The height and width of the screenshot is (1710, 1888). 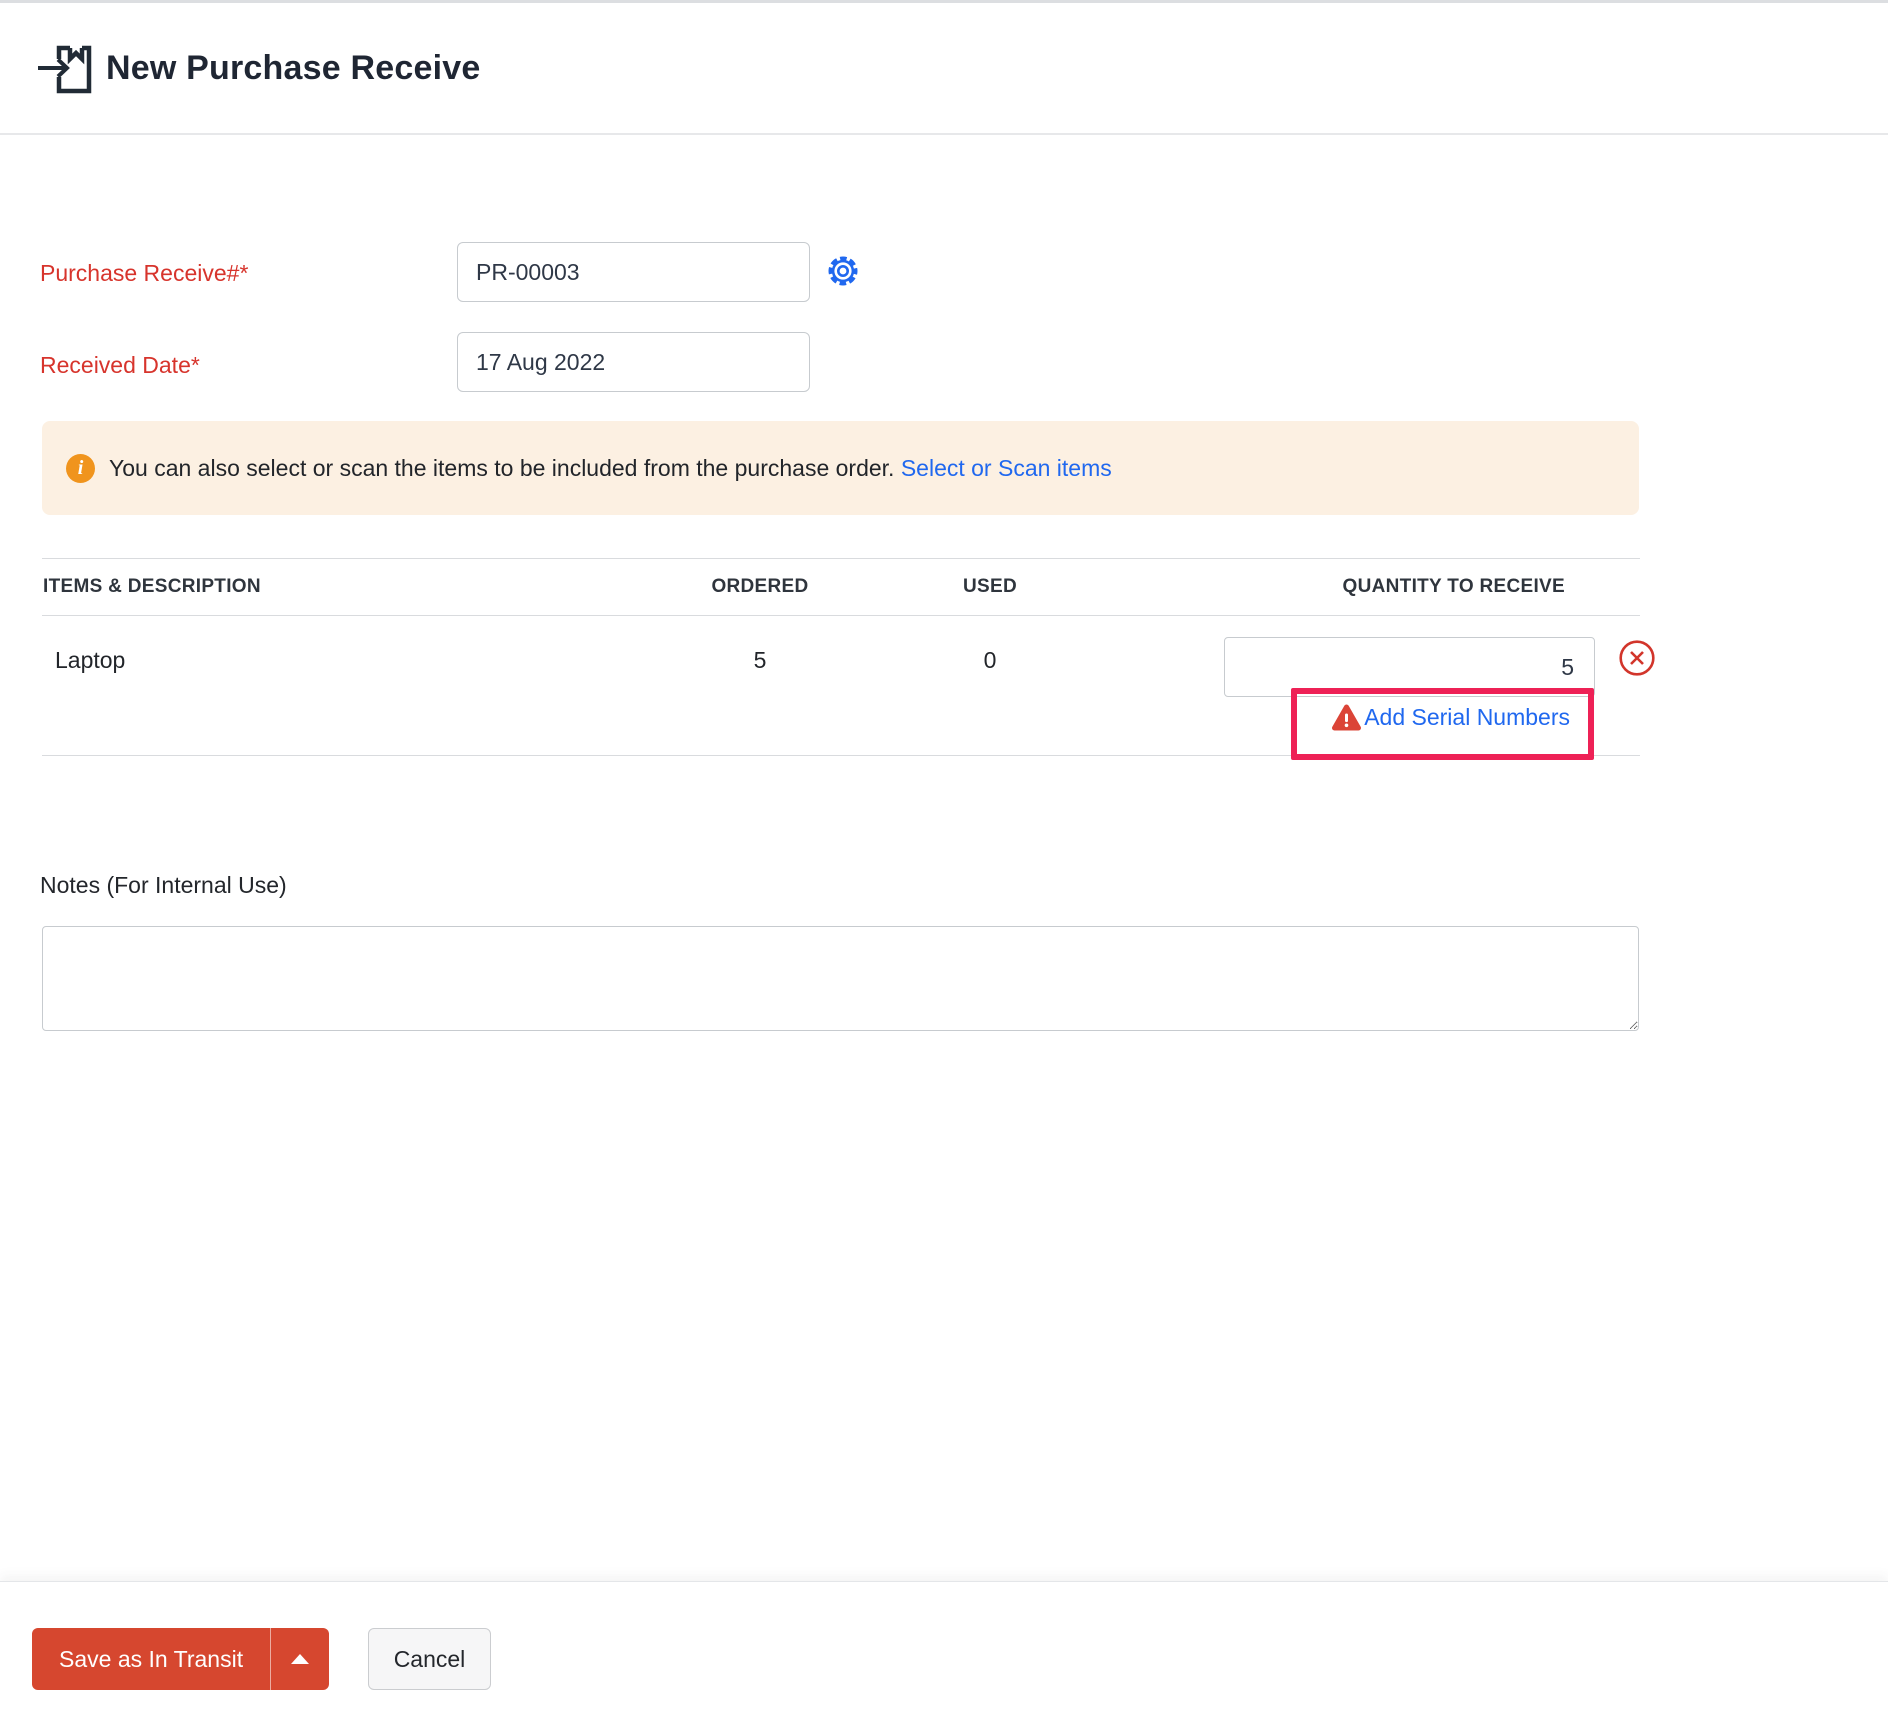 I want to click on add-serial-numbers-label: Add Serial Numbers, so click(x=1467, y=717).